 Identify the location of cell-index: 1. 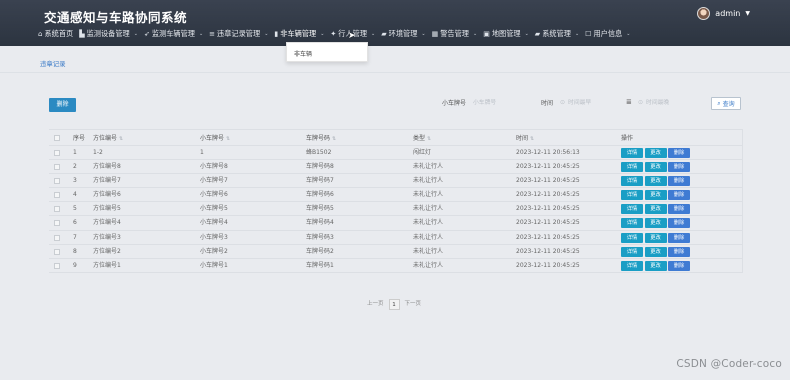
(75, 152).